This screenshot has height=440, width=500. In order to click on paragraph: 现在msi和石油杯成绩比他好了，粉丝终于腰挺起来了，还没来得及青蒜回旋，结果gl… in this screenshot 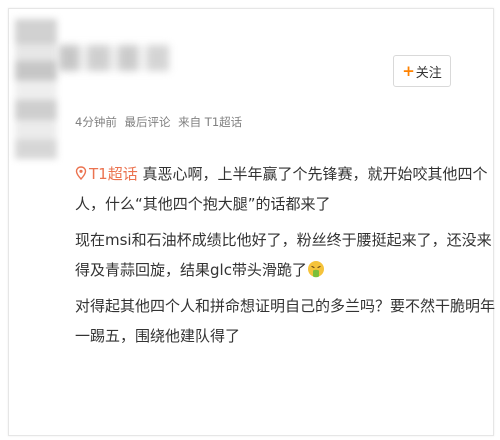, I will do `click(285, 255)`.